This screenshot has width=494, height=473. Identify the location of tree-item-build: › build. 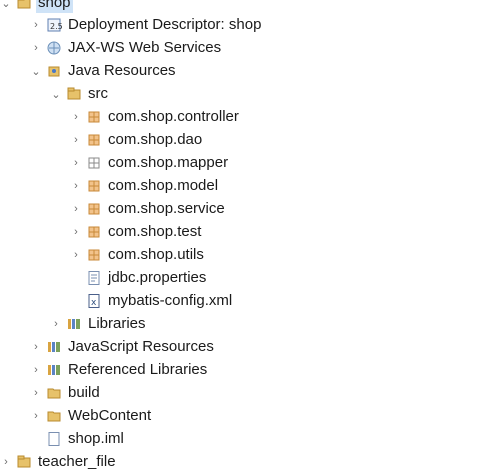
(66, 393).